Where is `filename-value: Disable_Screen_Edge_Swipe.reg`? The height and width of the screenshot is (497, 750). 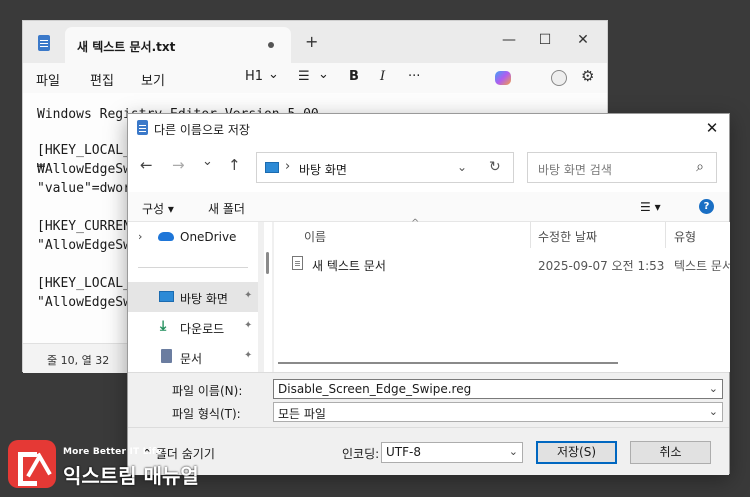 filename-value: Disable_Screen_Edge_Swipe.reg is located at coordinates (374, 389).